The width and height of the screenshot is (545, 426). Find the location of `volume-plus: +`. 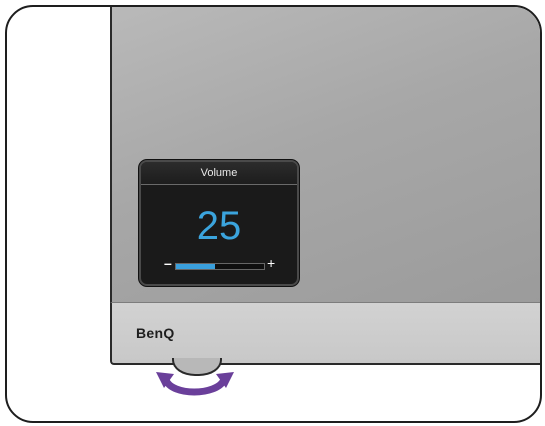

volume-plus: + is located at coordinates (271, 263).